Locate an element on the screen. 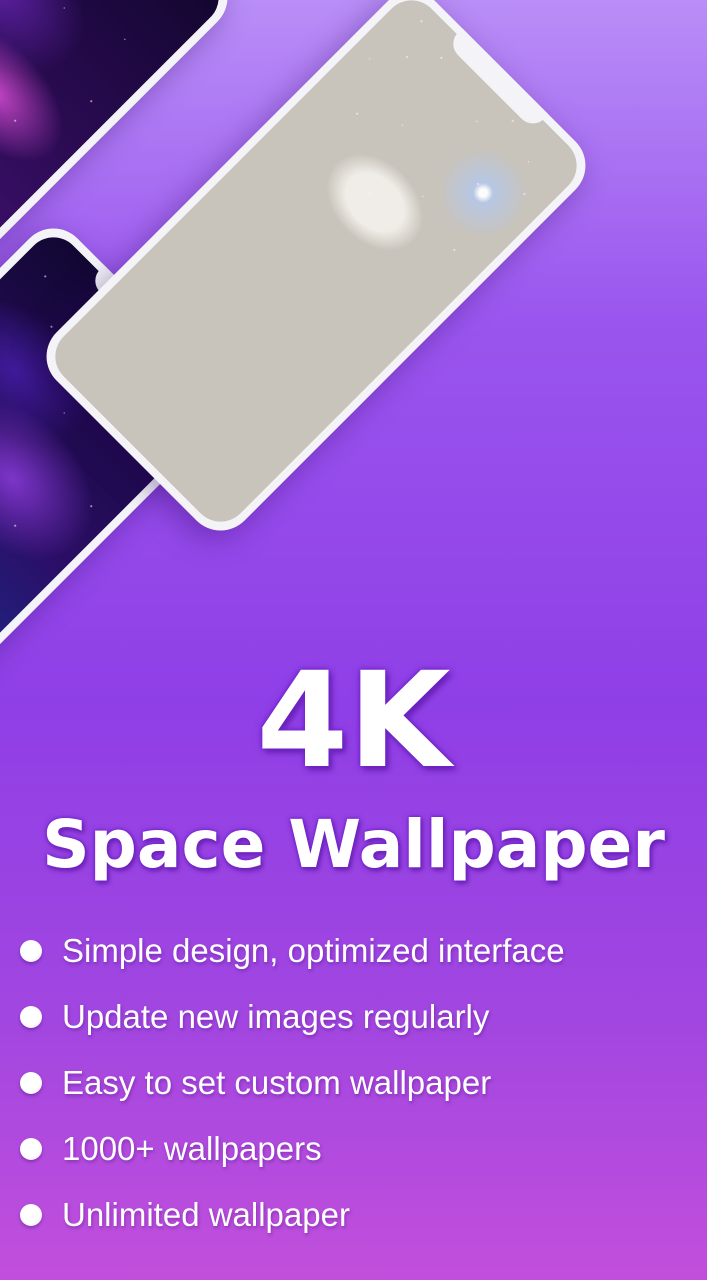  feature-item: Easy to set custom wallpaper is located at coordinates (292, 1083).